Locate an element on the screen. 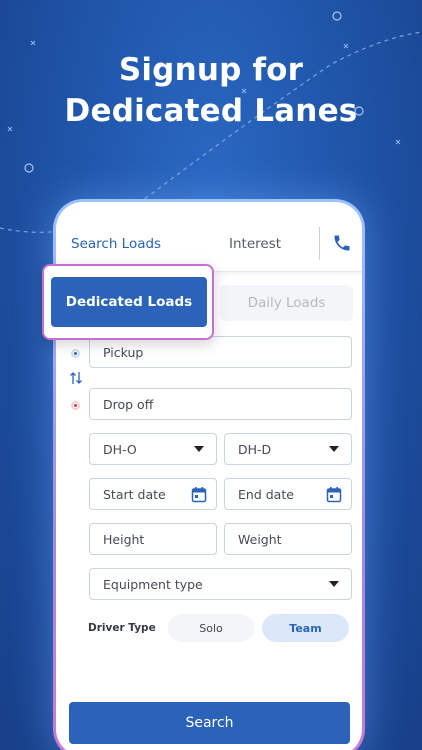 The height and width of the screenshot is (750, 422). equipment-type-select: Equipment type is located at coordinates (220, 584).